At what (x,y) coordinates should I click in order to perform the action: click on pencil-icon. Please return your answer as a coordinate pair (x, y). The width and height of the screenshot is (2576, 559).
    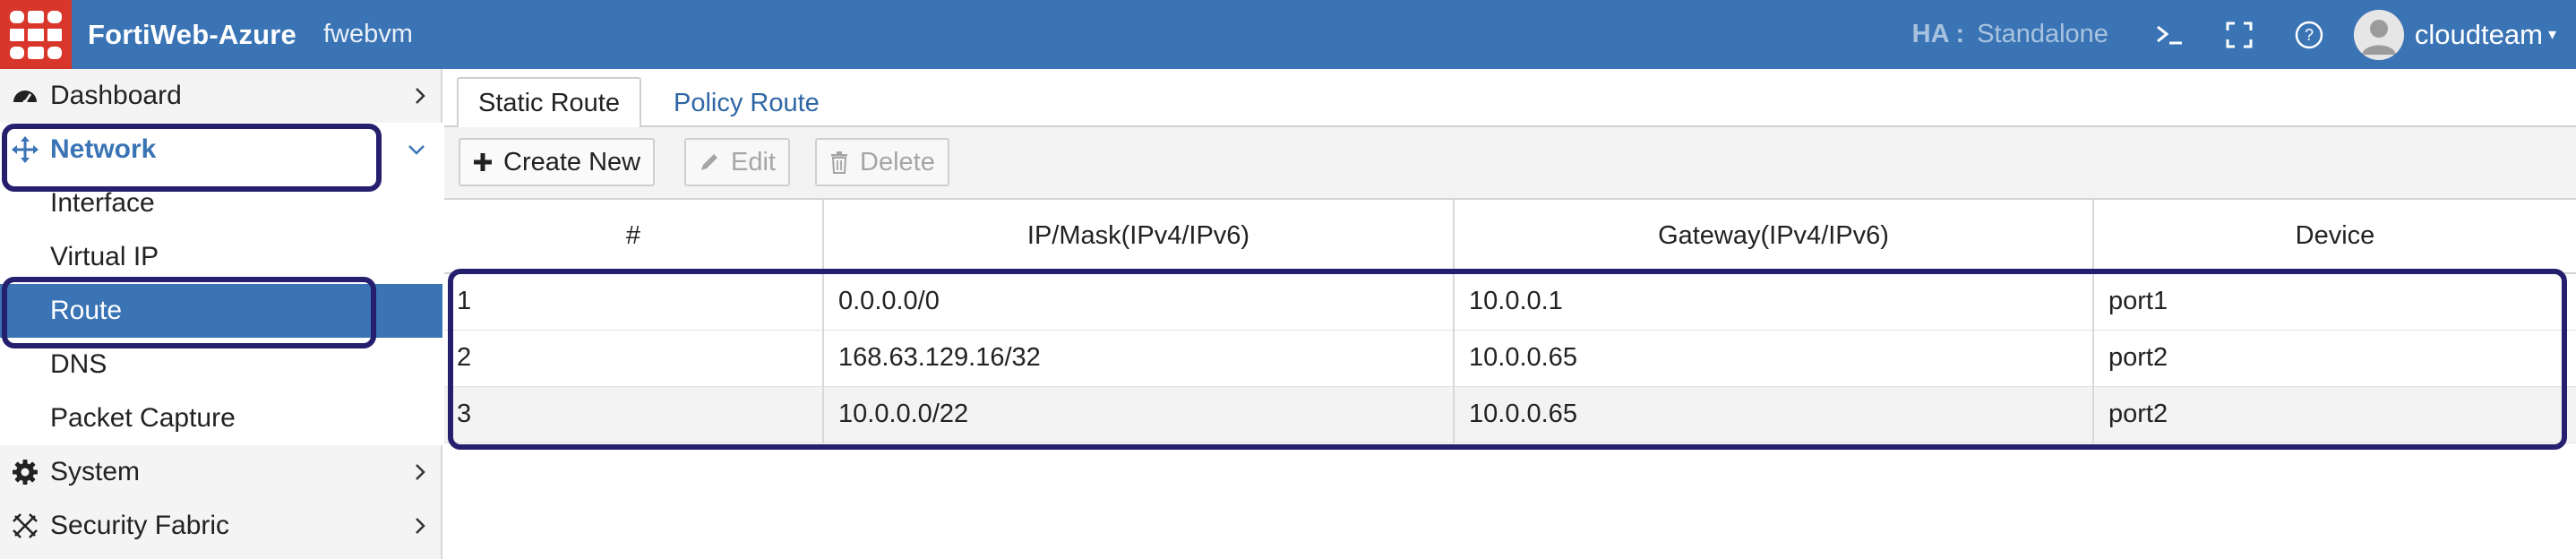
    Looking at the image, I should click on (709, 162).